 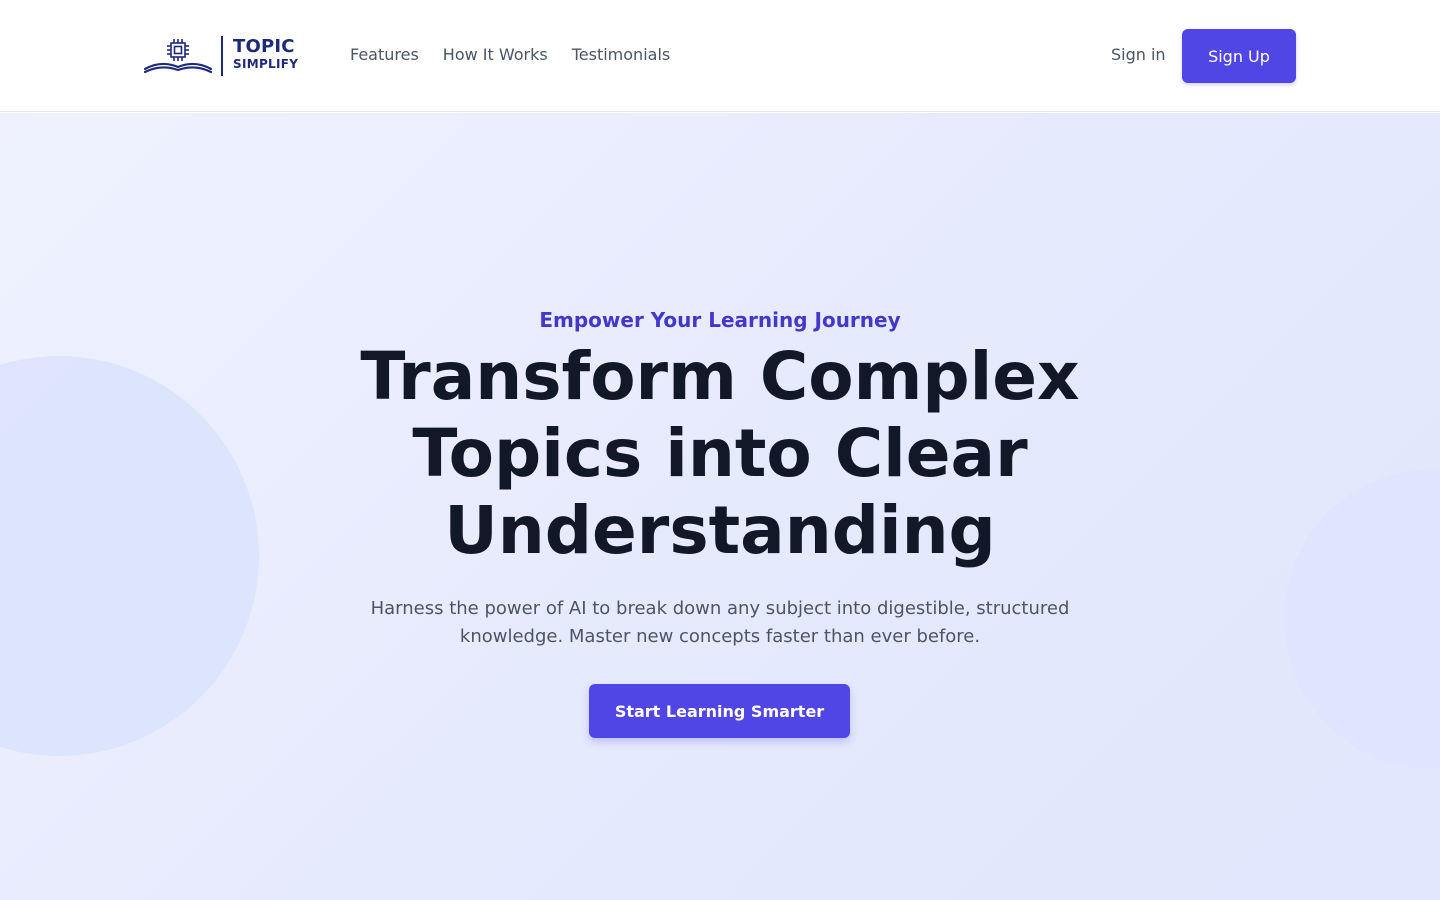 What do you see at coordinates (264, 46) in the screenshot?
I see `brand-line-1: TOPIC` at bounding box center [264, 46].